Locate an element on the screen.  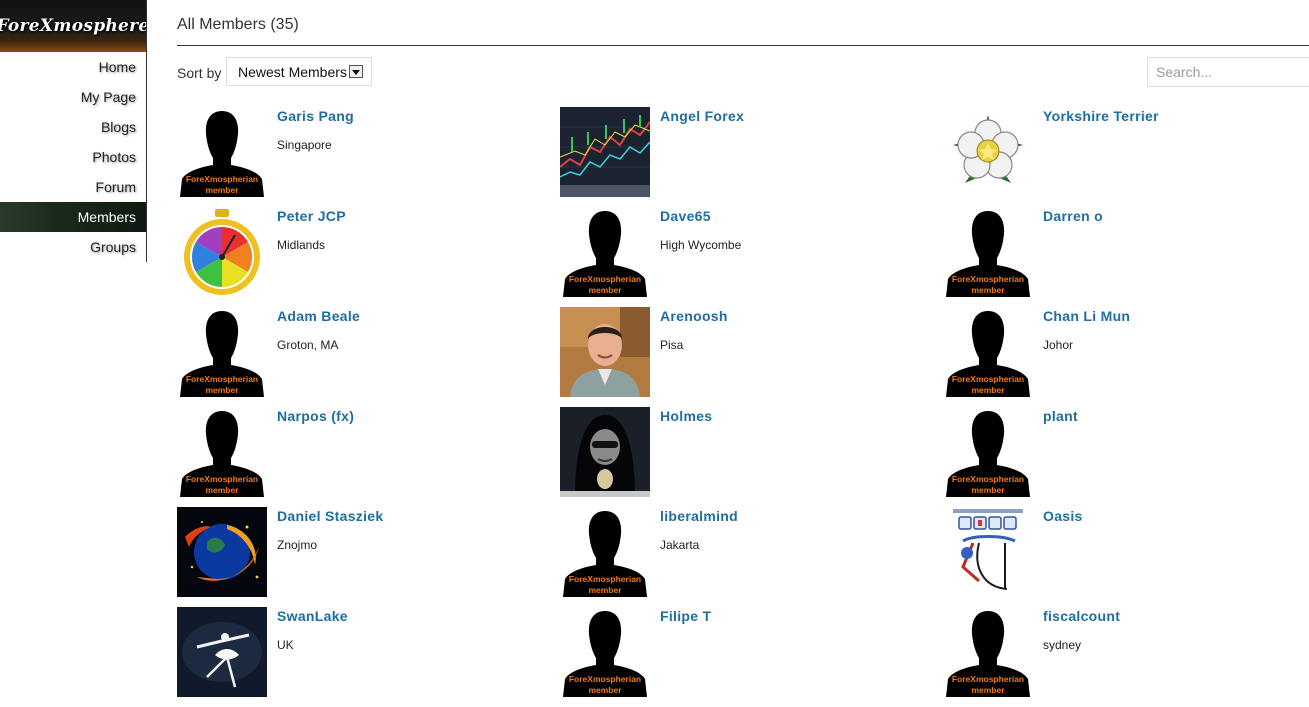
member-card: ForeXmospherian member Filipe T is located at coordinates (751, 657).